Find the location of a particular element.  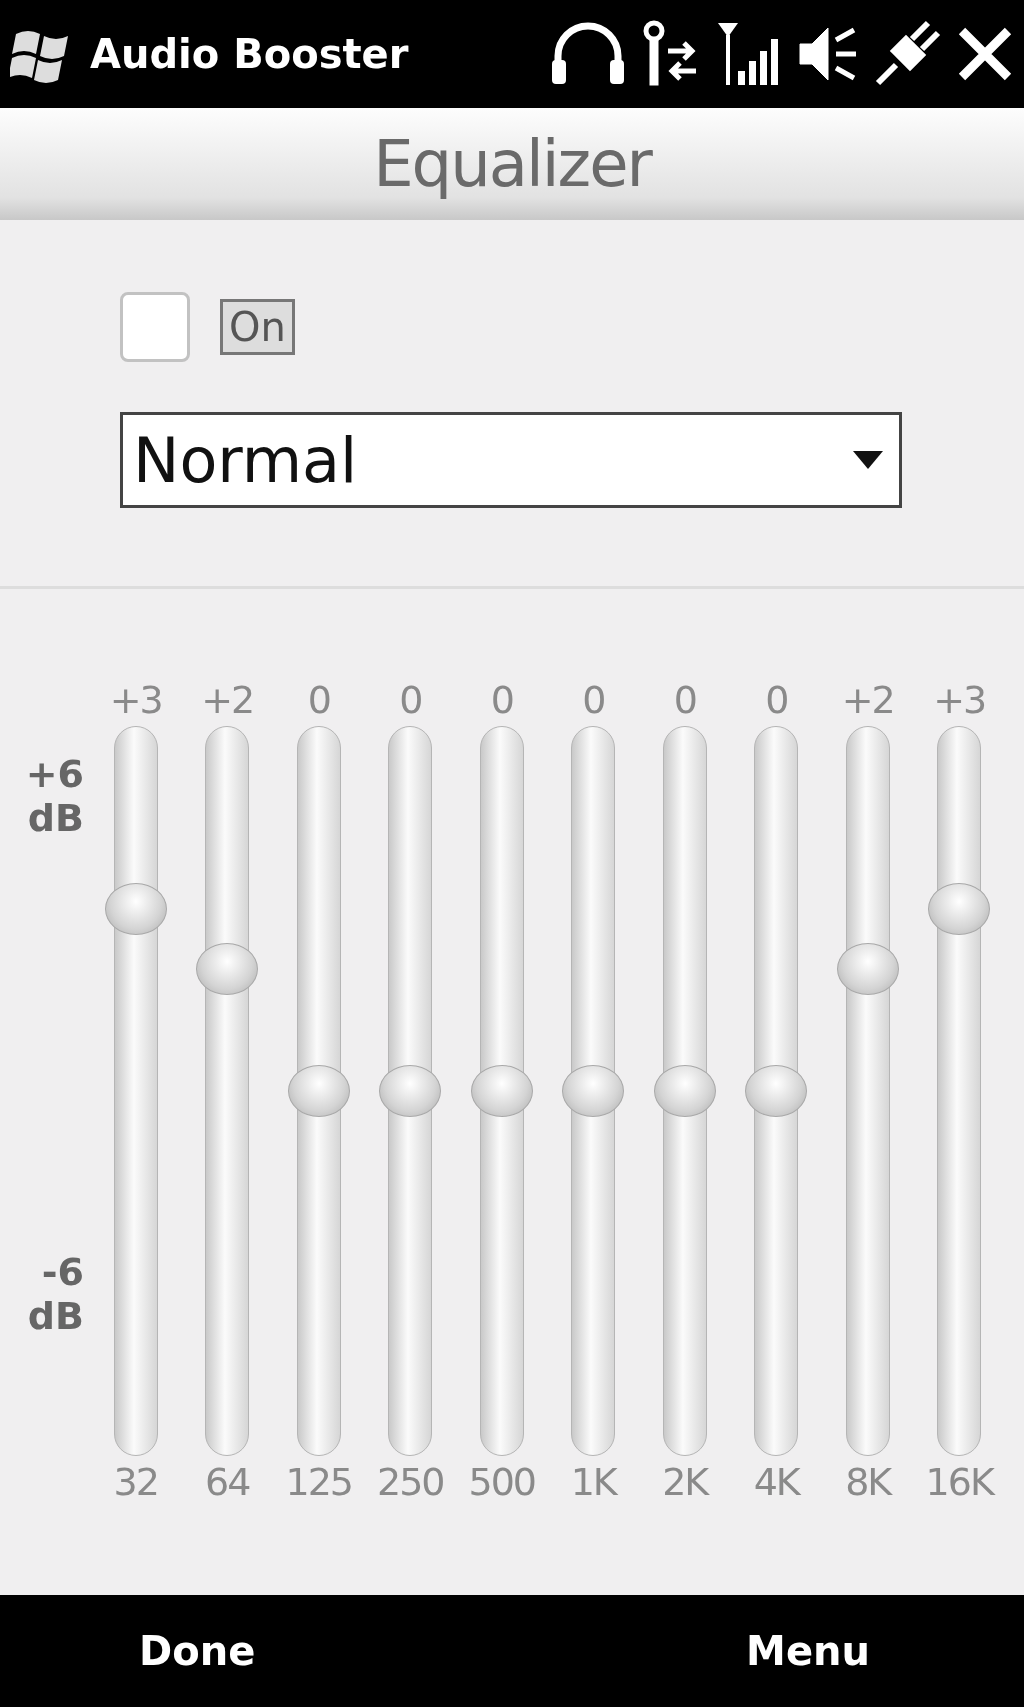

menu-softkey: Menu is located at coordinates (808, 1651).